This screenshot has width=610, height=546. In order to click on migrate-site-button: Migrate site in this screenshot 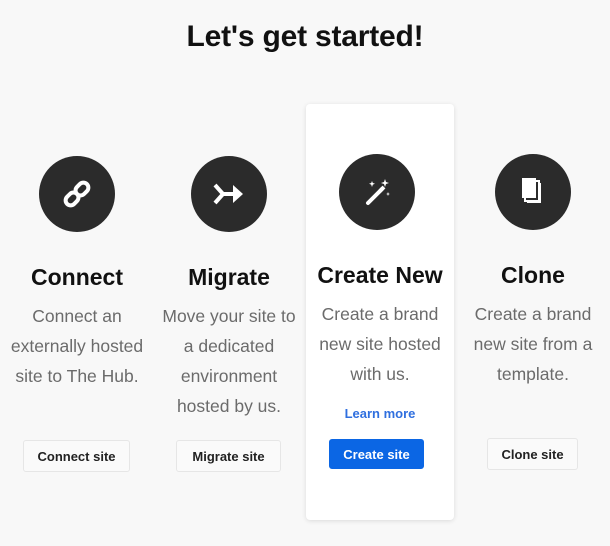, I will do `click(228, 456)`.